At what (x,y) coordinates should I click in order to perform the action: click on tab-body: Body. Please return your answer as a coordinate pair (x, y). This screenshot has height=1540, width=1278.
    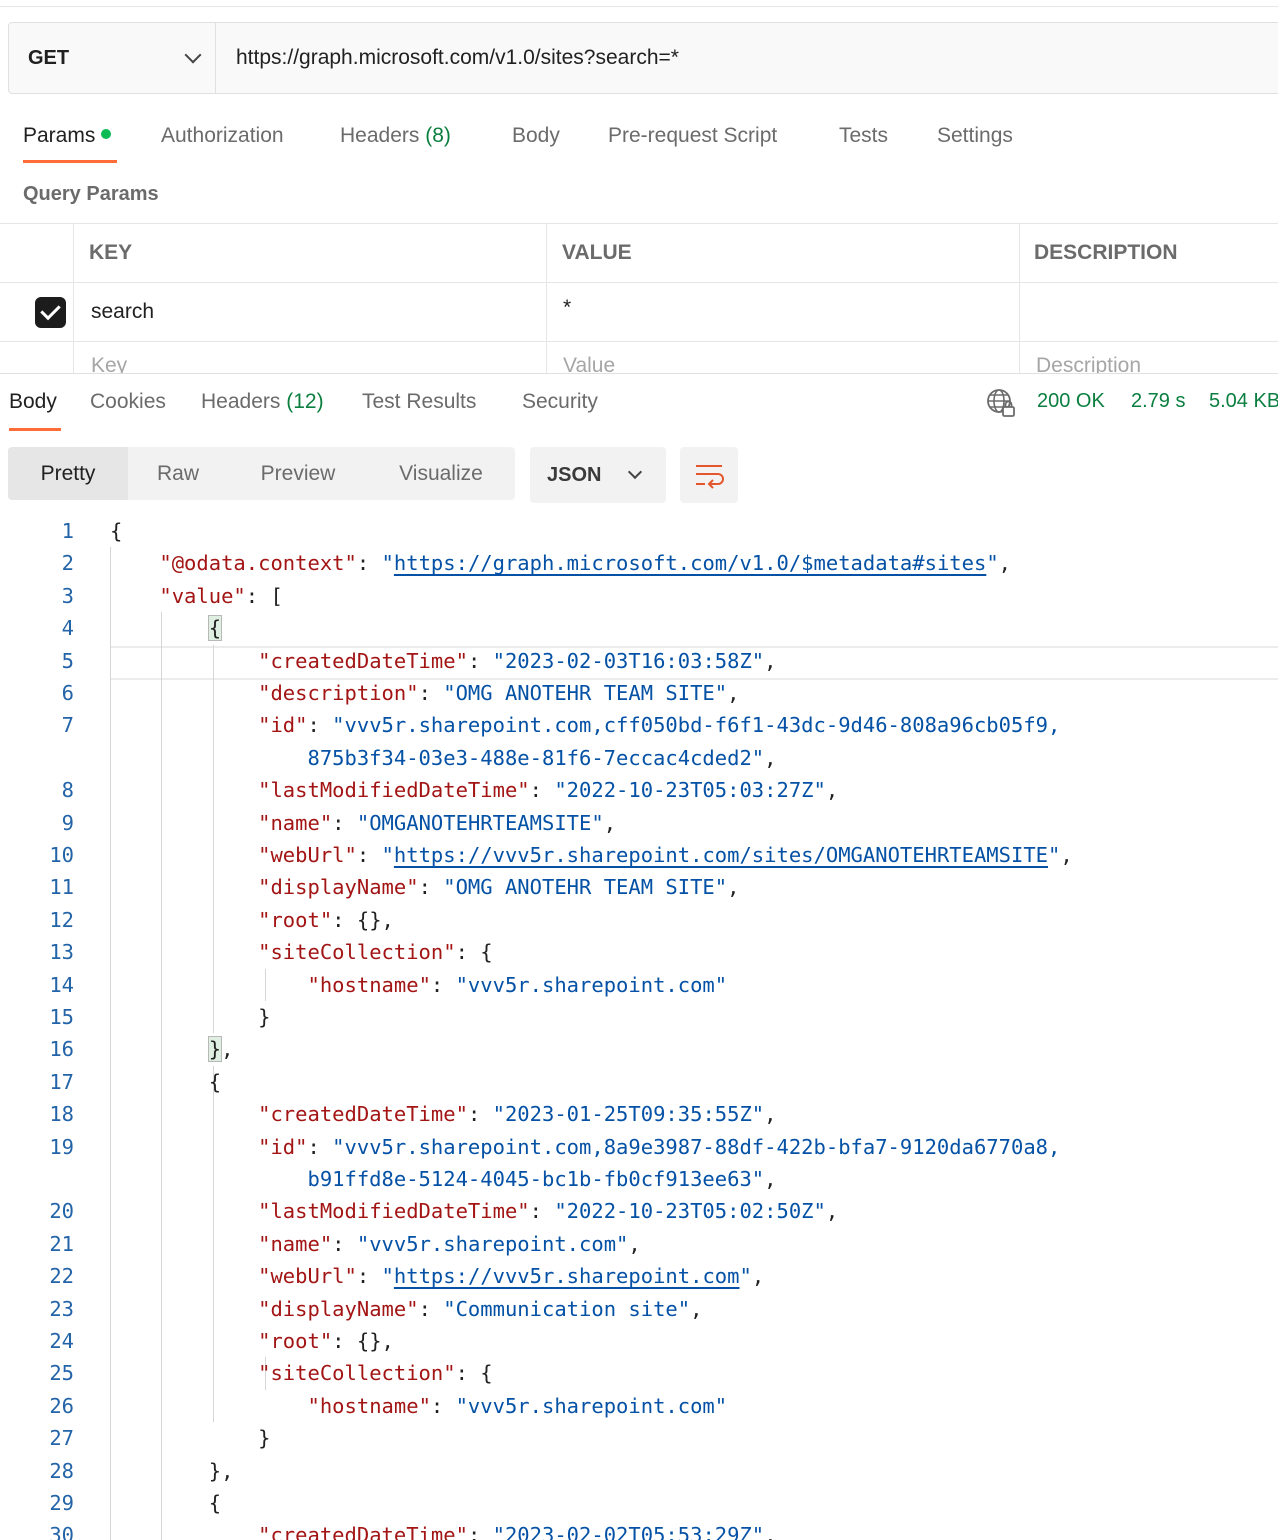
    Looking at the image, I should click on (536, 136).